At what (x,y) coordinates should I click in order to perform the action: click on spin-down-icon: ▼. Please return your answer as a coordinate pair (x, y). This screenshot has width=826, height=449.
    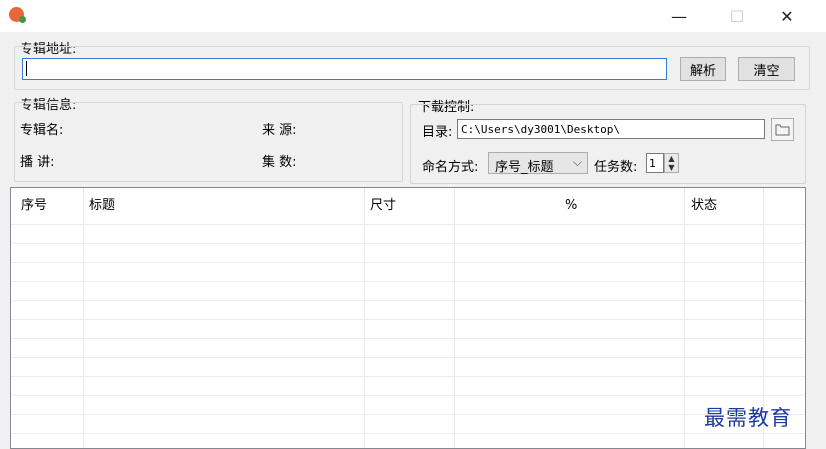
    Looking at the image, I should click on (671, 167).